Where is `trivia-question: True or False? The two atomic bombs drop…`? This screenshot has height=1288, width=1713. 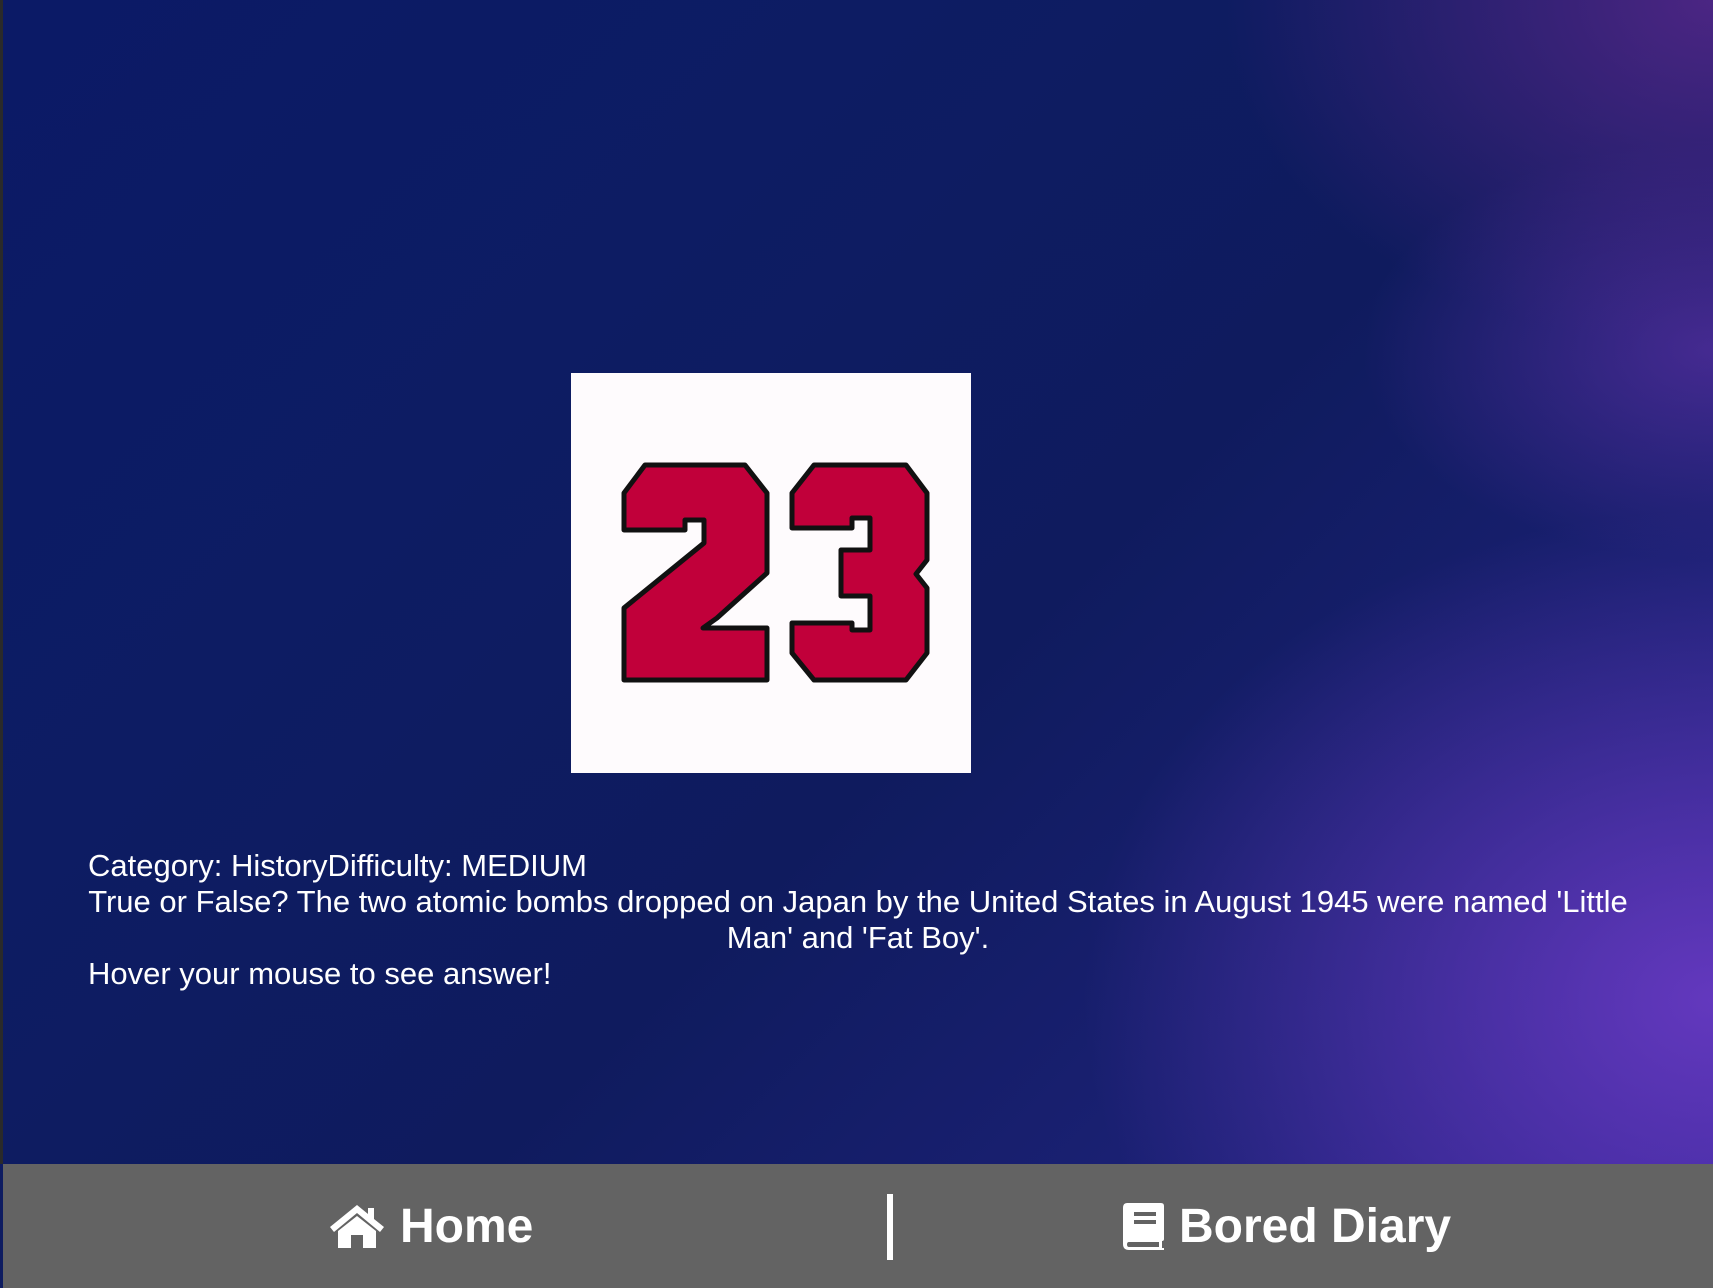
trivia-question: True or False? The two atomic bombs drop… is located at coordinates (858, 919).